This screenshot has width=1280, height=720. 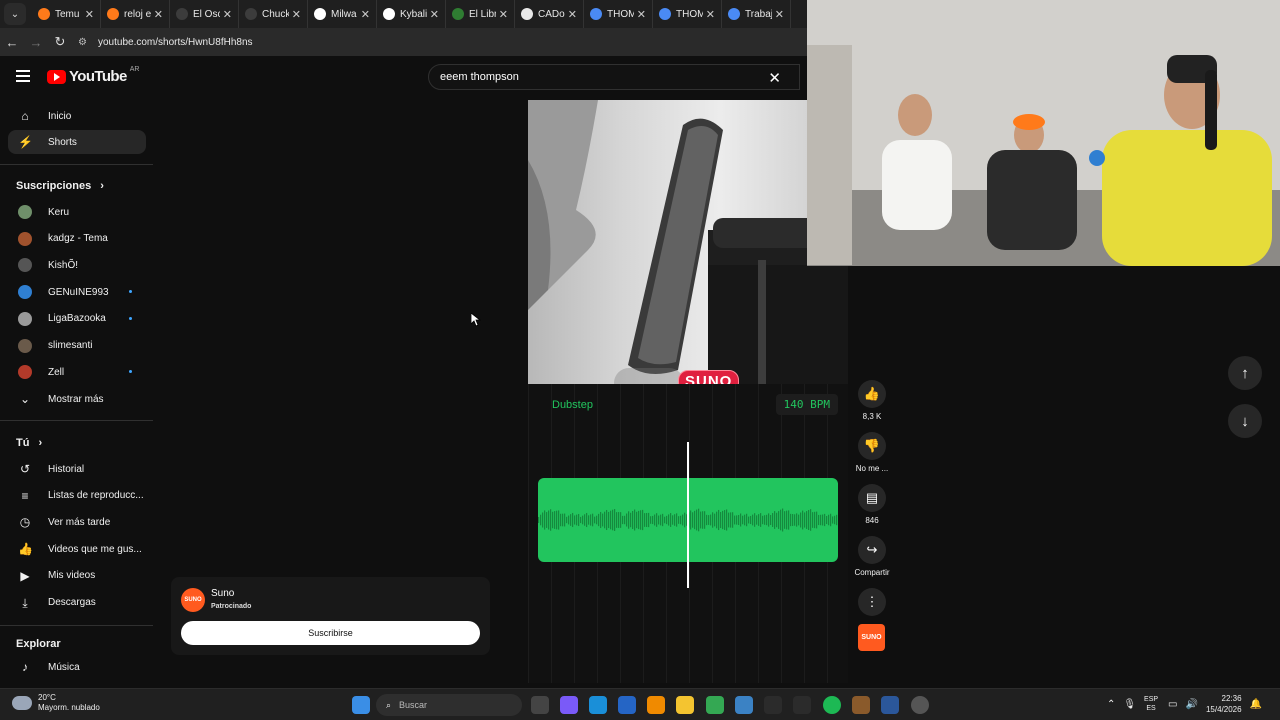 I want to click on copilot-icon, so click(x=569, y=705).